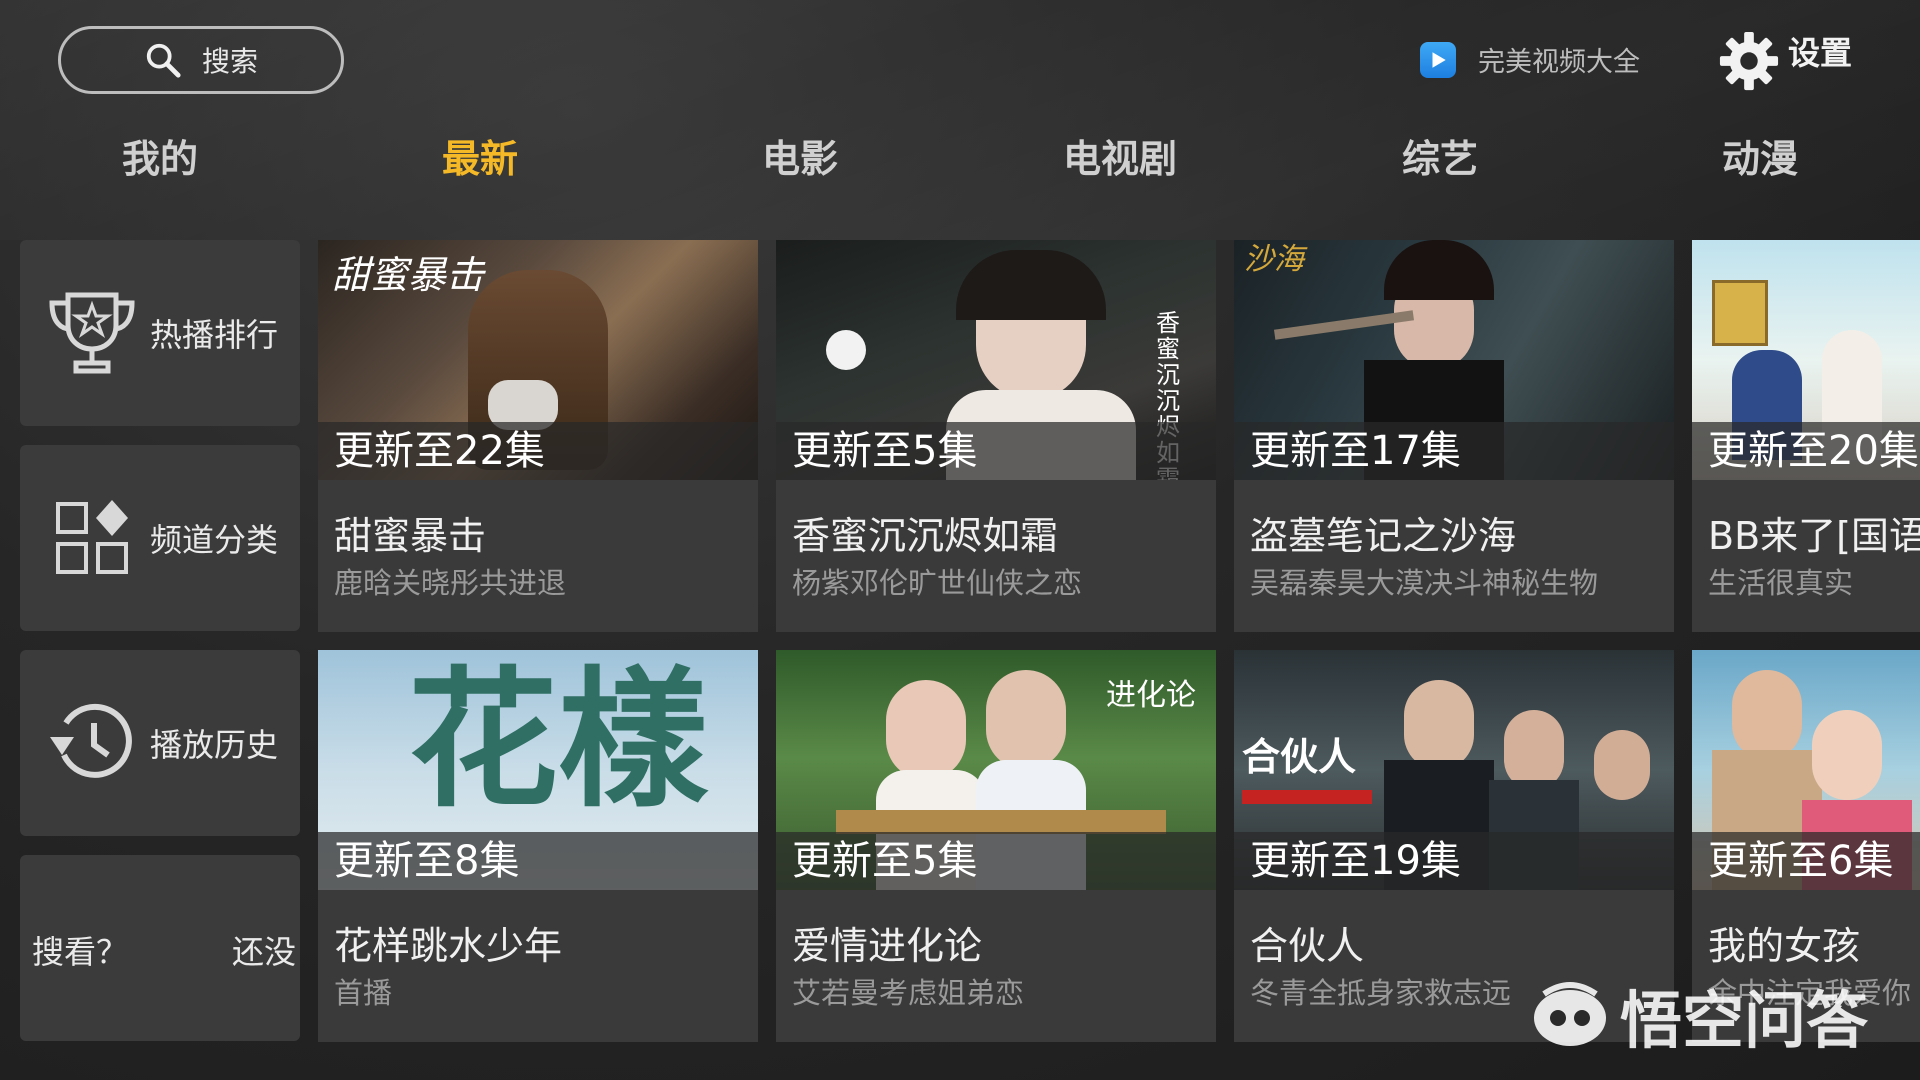  Describe the element at coordinates (996, 360) in the screenshot. I see `video-thumbnail: 香蜜沉沉烬如霜 更新至5集` at that location.